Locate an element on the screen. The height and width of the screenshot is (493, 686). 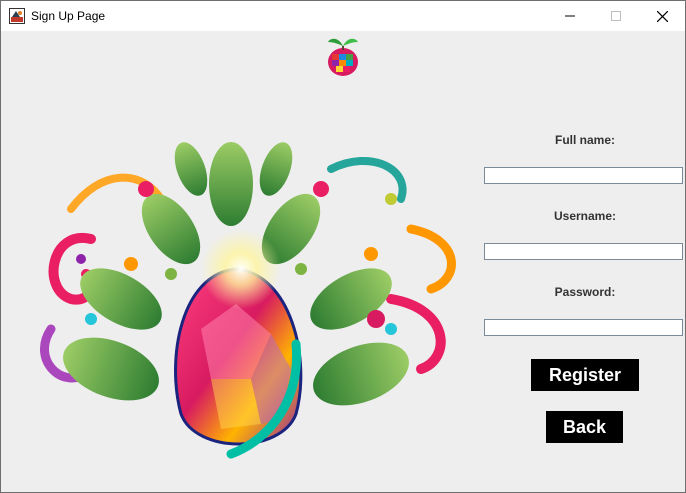
maximize-button is located at coordinates (616, 16).